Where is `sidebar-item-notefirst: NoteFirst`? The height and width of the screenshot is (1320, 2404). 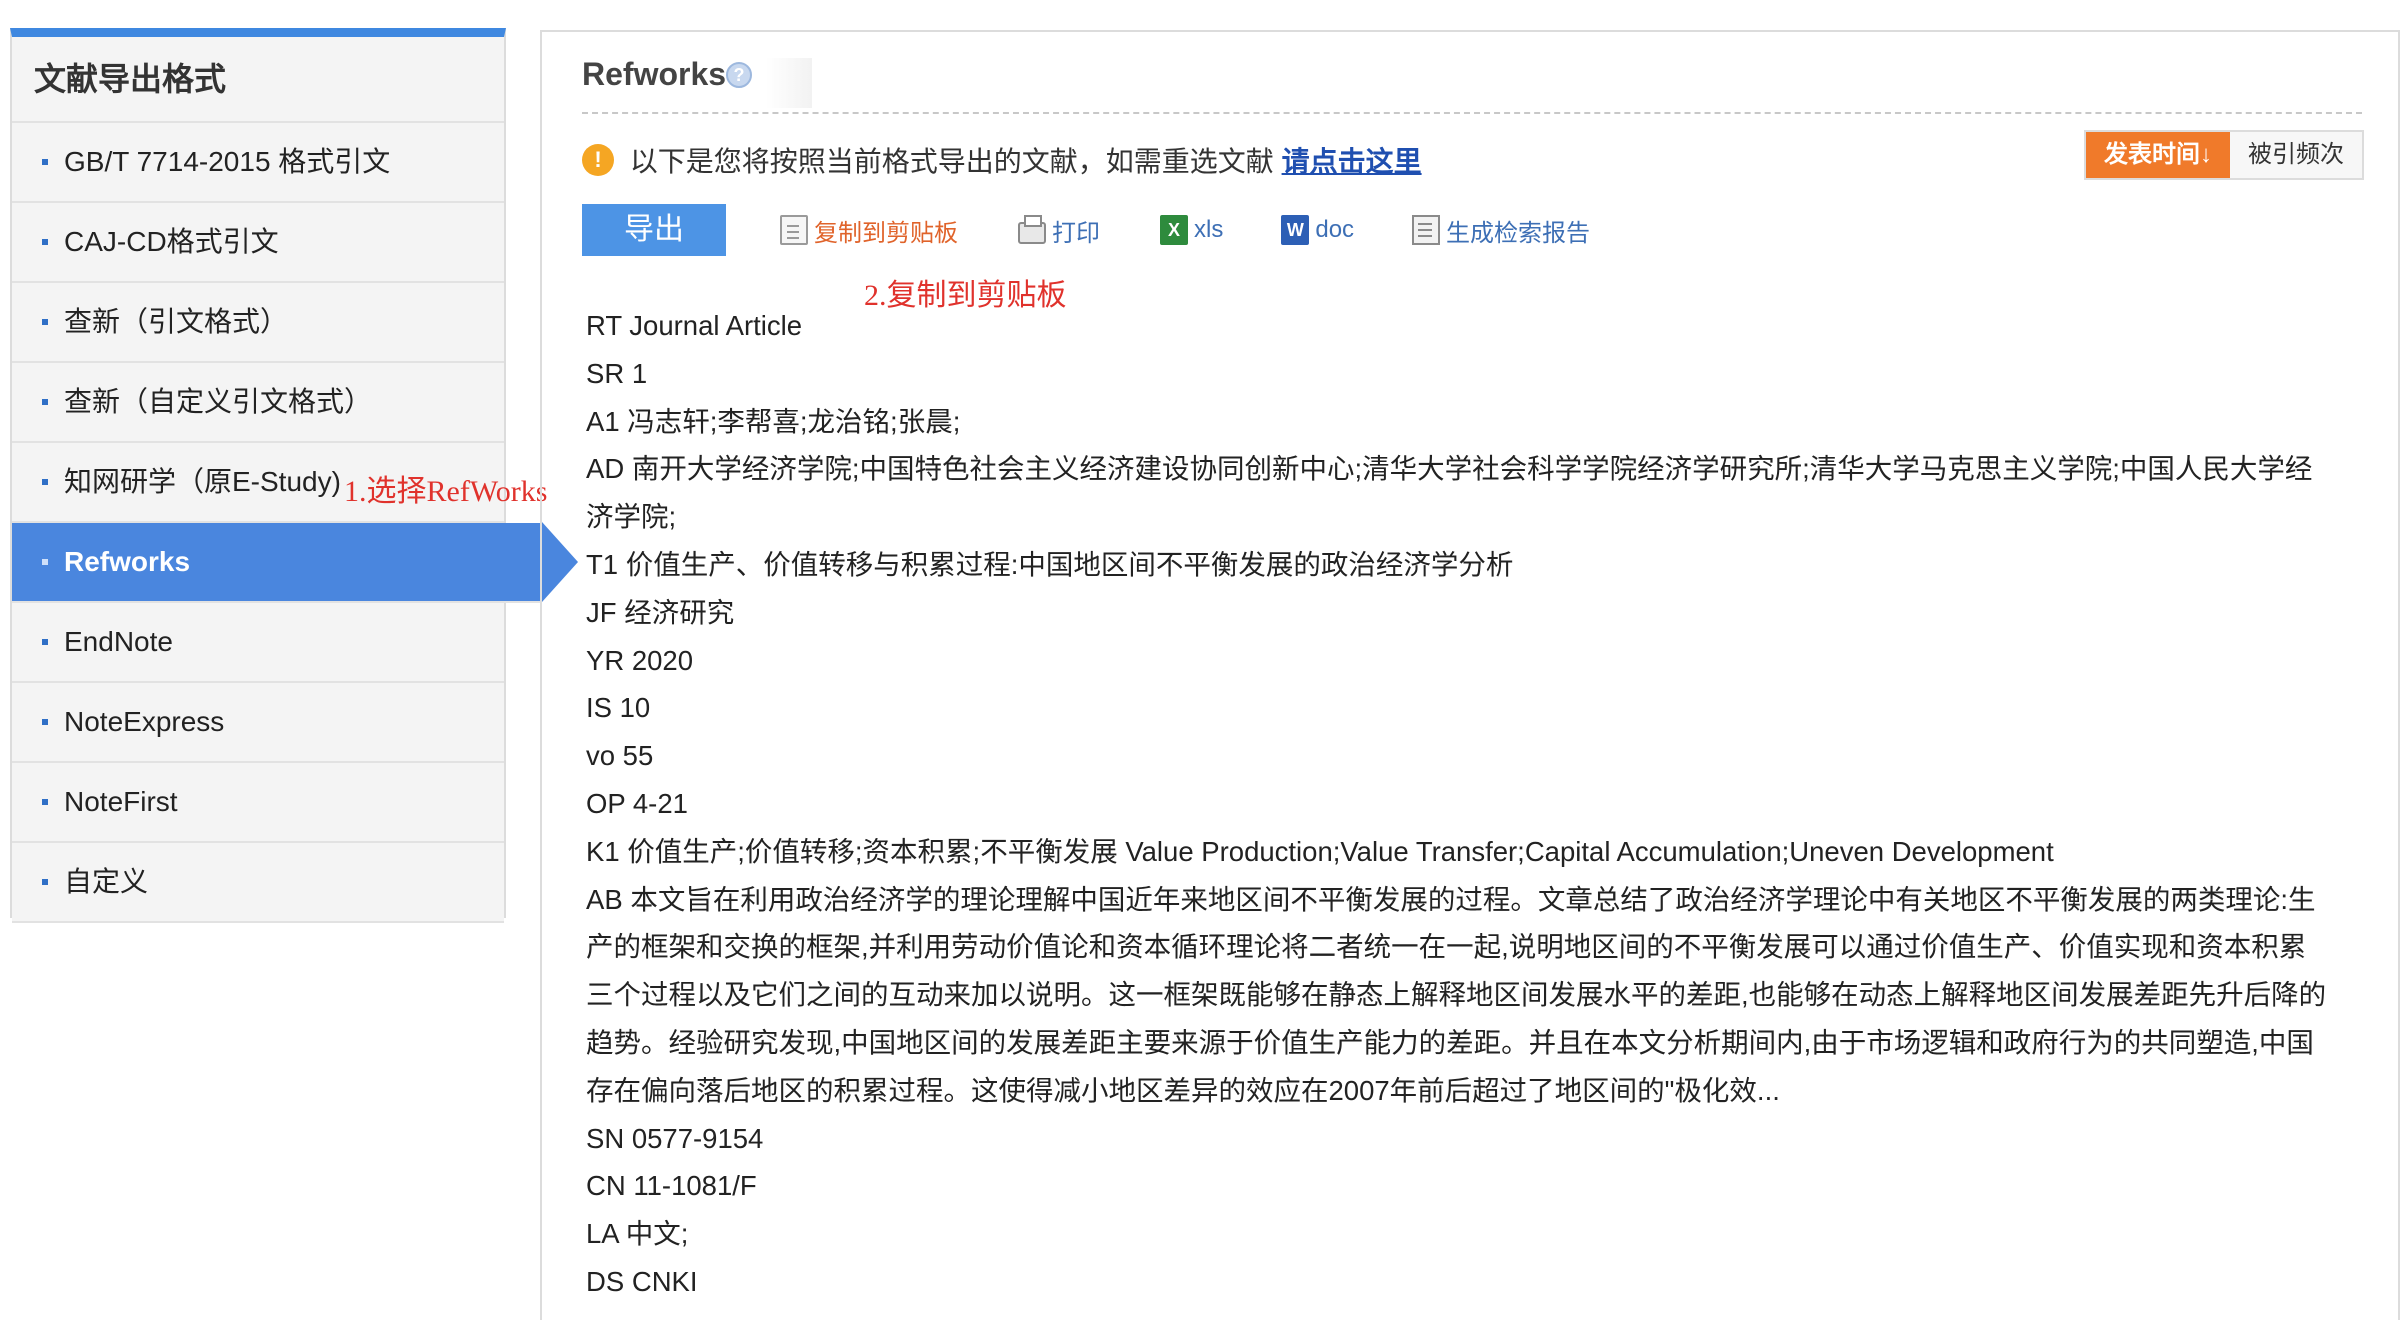
sidebar-item-notefirst: NoteFirst is located at coordinates (258, 803).